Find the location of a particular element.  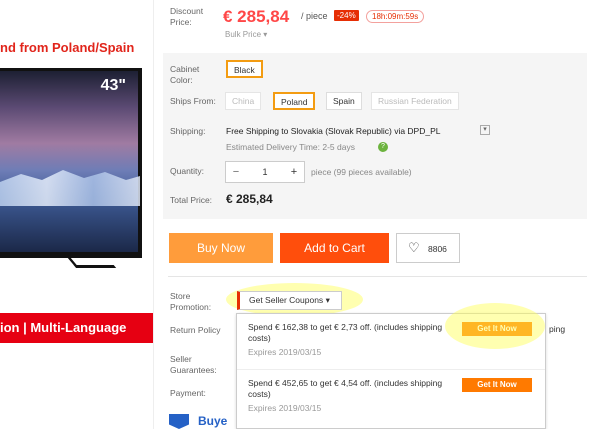

wishlist-button: ♡ 8806 is located at coordinates (428, 248).